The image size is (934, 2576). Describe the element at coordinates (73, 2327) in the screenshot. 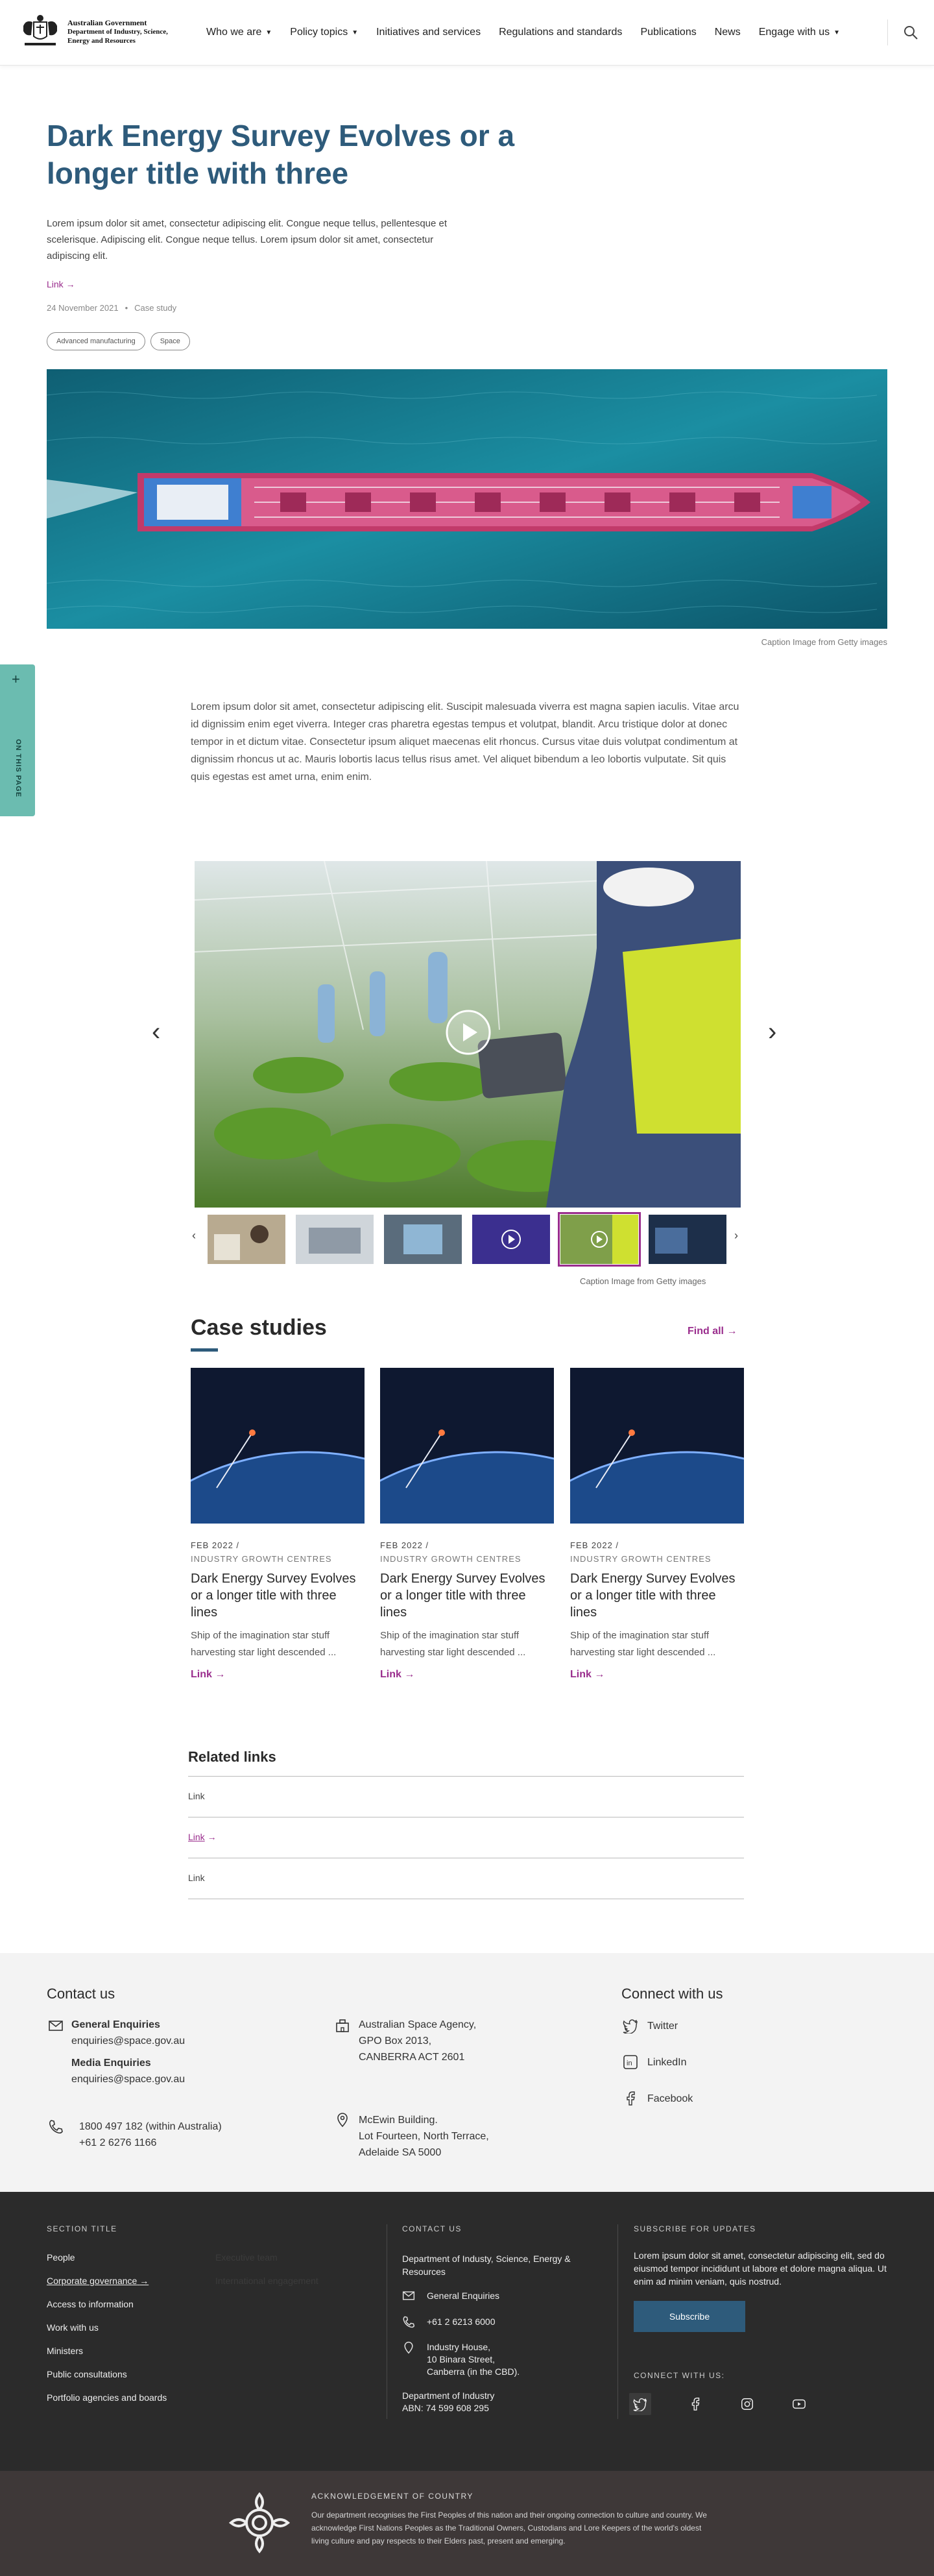

I see `footer-link: Work with us` at that location.